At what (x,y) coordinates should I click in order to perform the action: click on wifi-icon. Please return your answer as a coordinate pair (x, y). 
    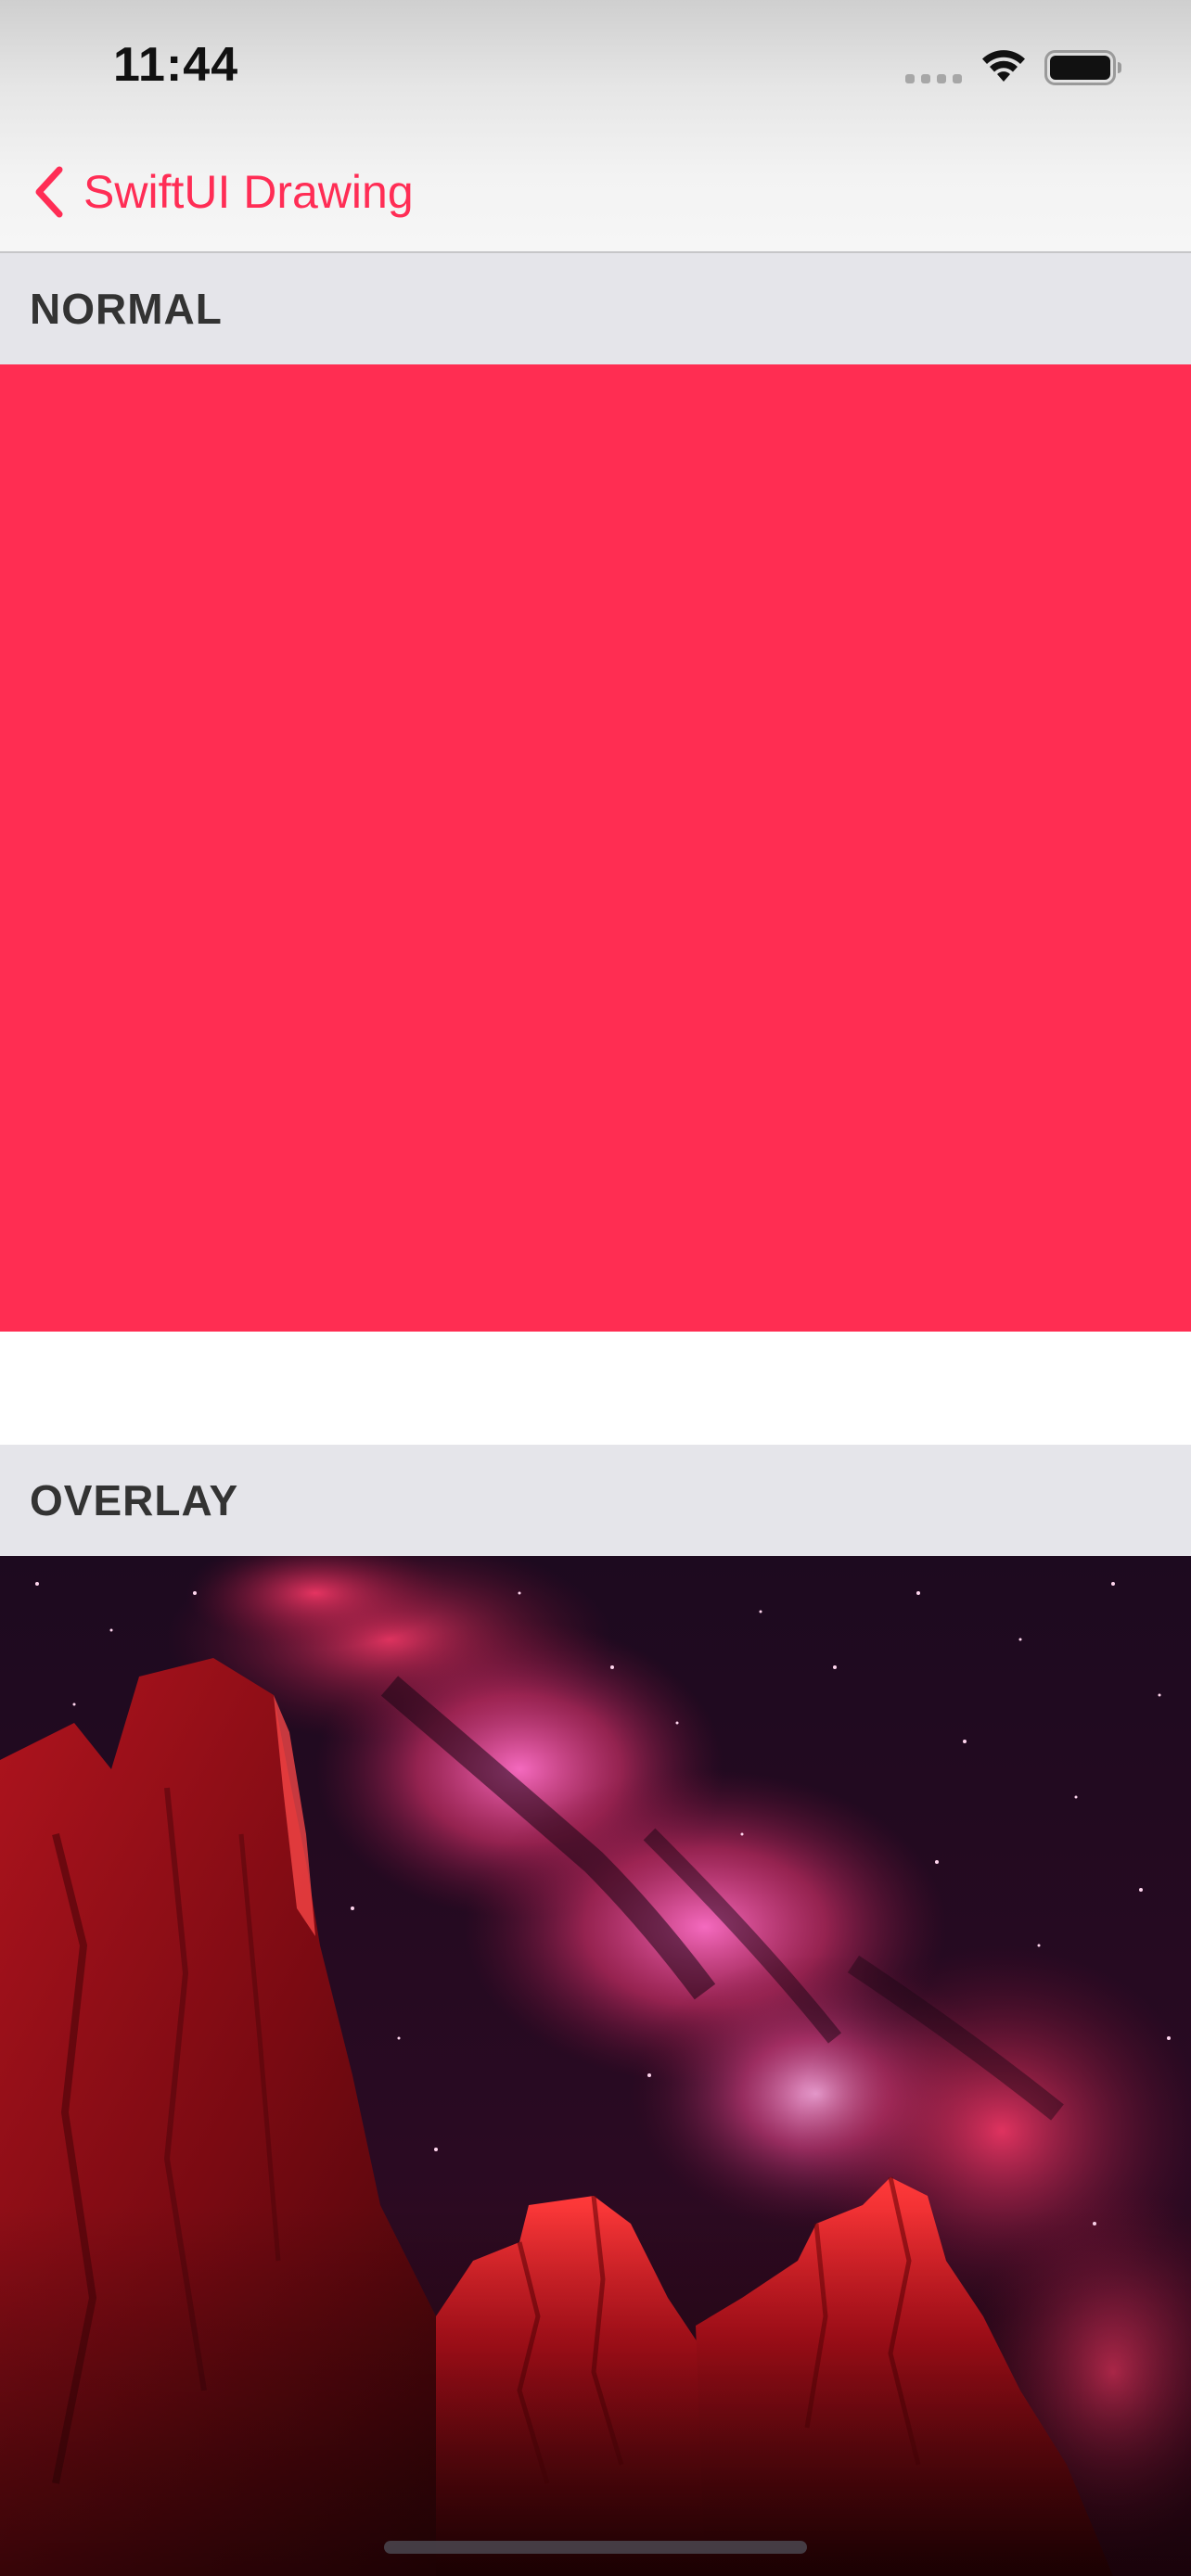
    Looking at the image, I should click on (1003, 66).